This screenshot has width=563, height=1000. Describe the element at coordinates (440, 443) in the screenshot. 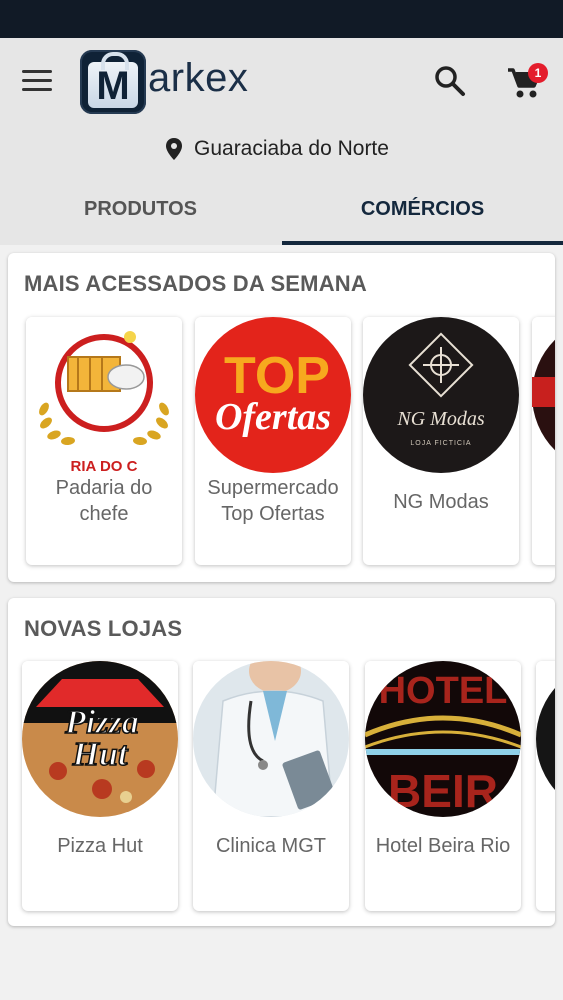

I see `ng-modas-logo-line2: LOJA FICTICIA` at that location.